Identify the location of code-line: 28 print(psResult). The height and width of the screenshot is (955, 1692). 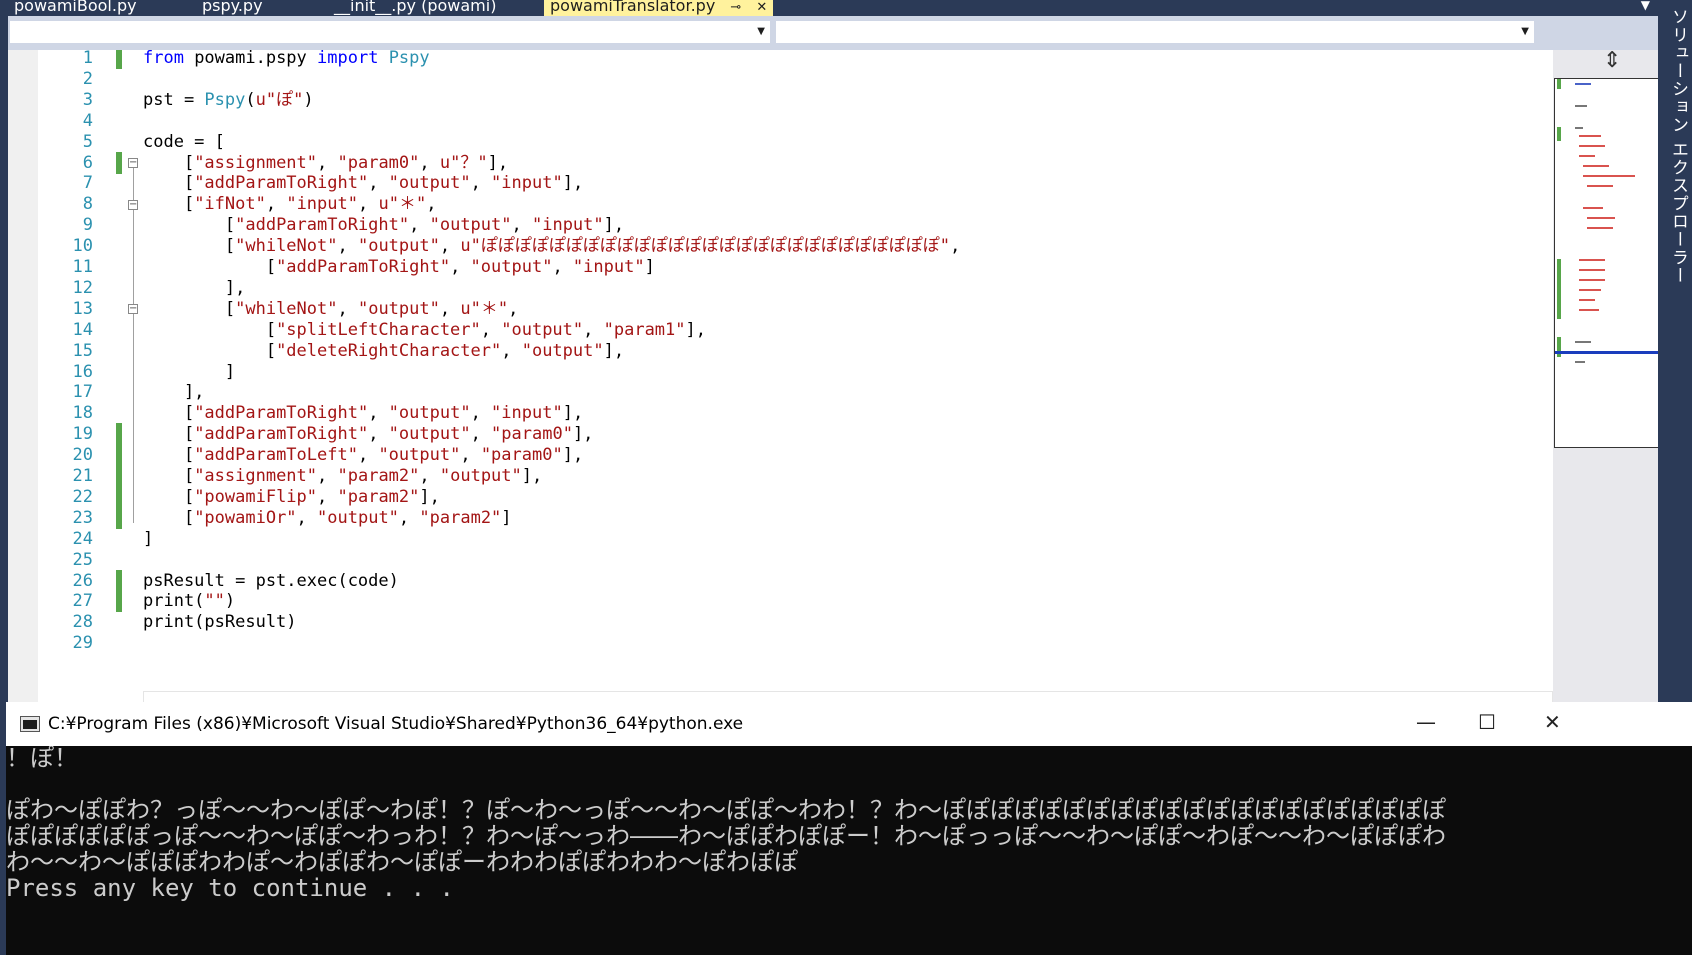
(780, 622).